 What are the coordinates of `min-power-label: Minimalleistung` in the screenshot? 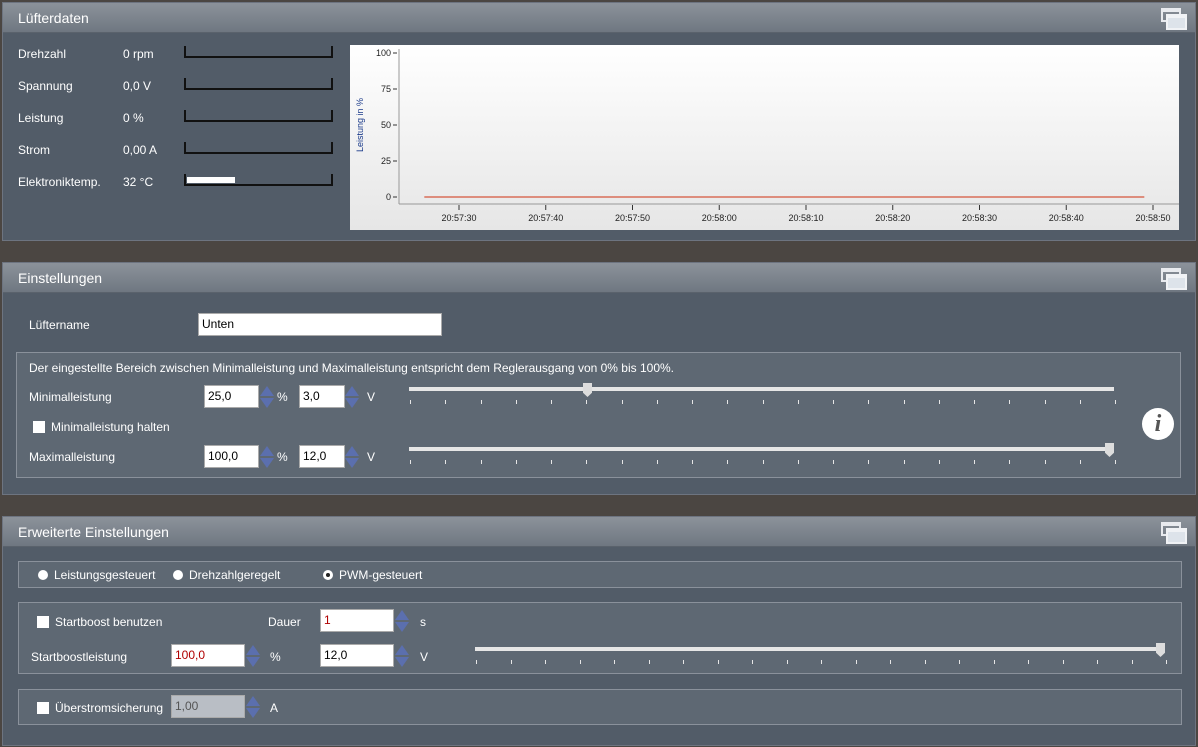 It's located at (70, 397).